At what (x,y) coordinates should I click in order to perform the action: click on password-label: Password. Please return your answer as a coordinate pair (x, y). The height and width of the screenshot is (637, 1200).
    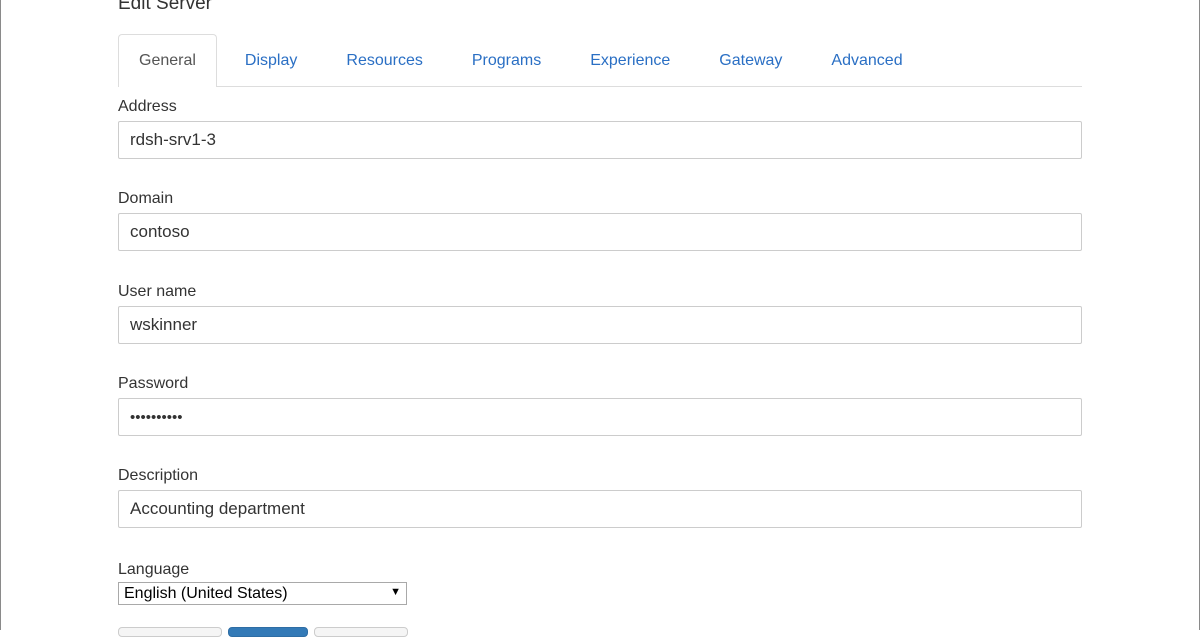
    Looking at the image, I should click on (153, 383).